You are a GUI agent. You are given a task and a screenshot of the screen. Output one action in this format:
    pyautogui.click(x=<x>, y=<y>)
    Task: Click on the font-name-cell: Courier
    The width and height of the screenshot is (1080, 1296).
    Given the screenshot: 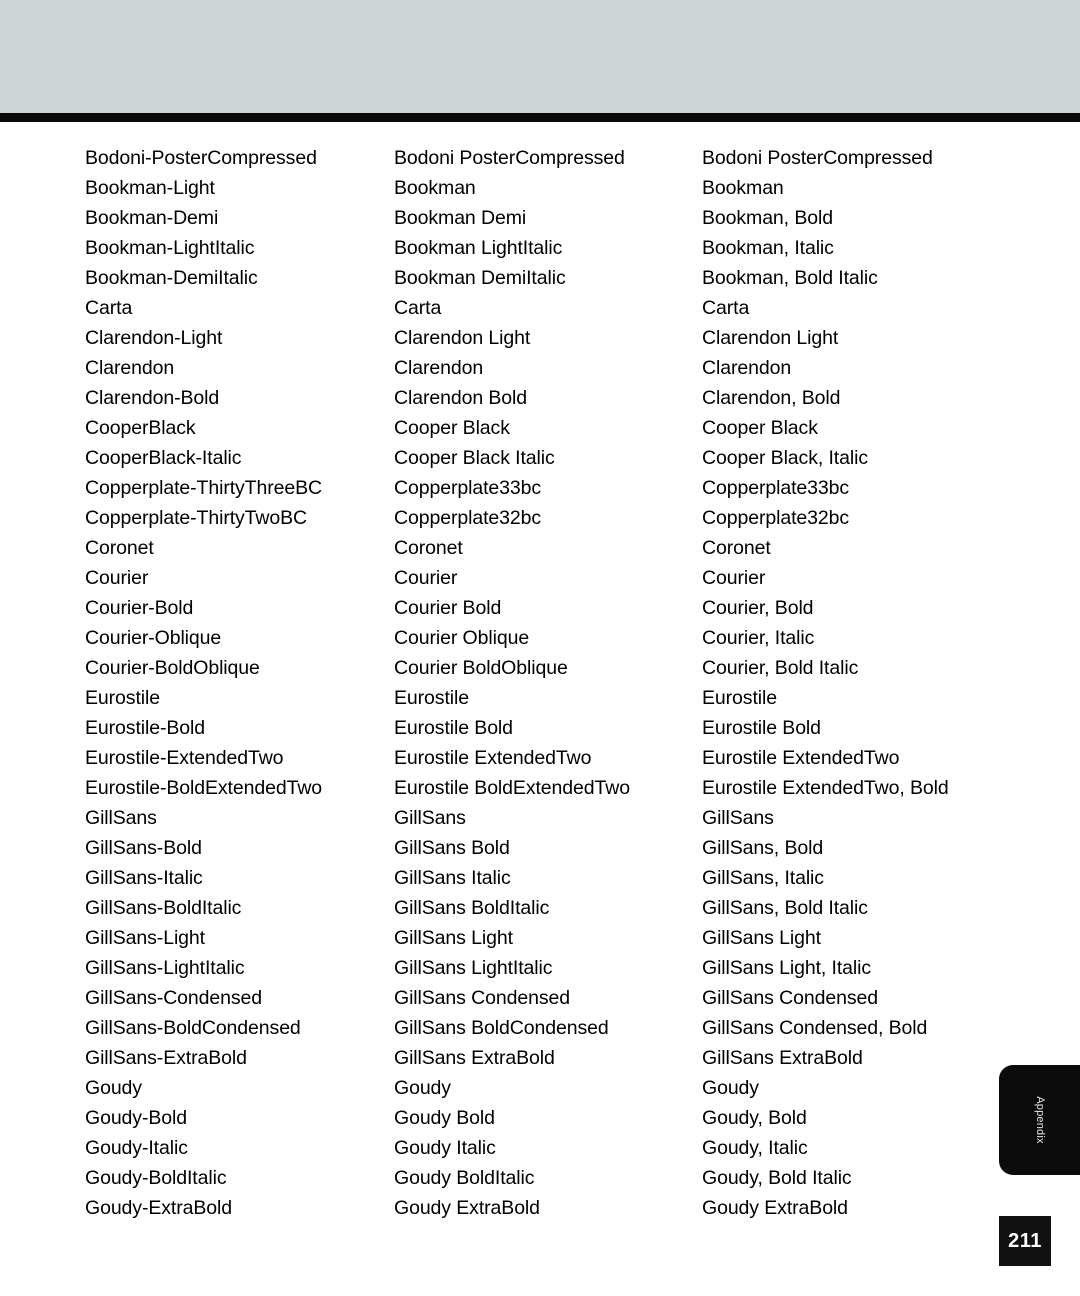 What is the action you would take?
    pyautogui.click(x=426, y=578)
    